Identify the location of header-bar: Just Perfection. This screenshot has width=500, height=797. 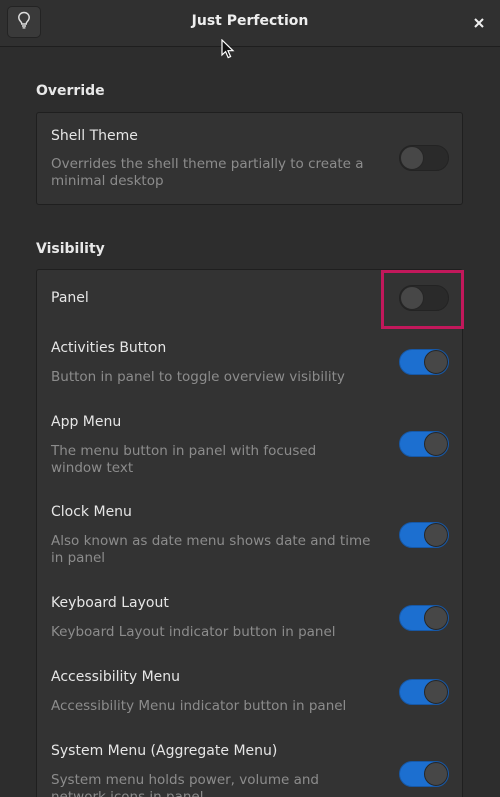
(250, 23).